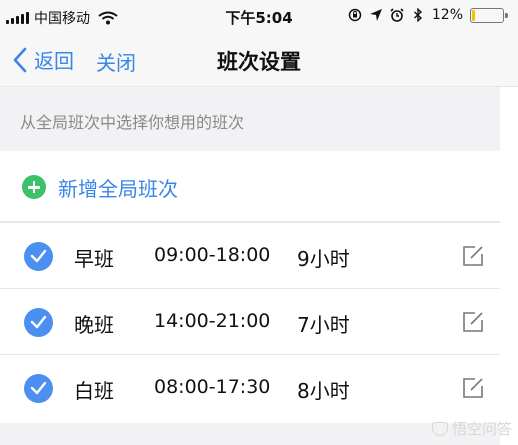  I want to click on watermark-logo-icon, so click(439, 428).